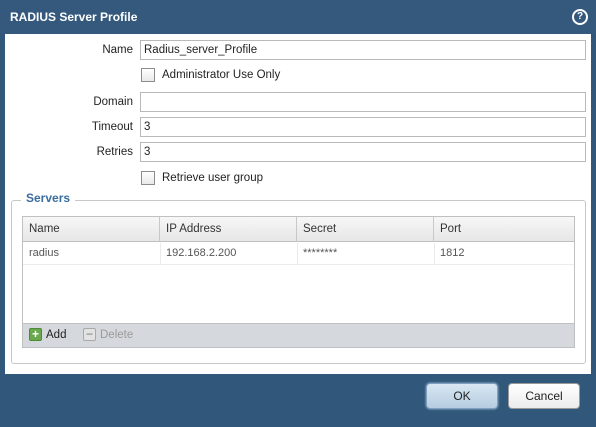 The width and height of the screenshot is (596, 427). I want to click on retrieve-user-group-checkbox, so click(148, 178).